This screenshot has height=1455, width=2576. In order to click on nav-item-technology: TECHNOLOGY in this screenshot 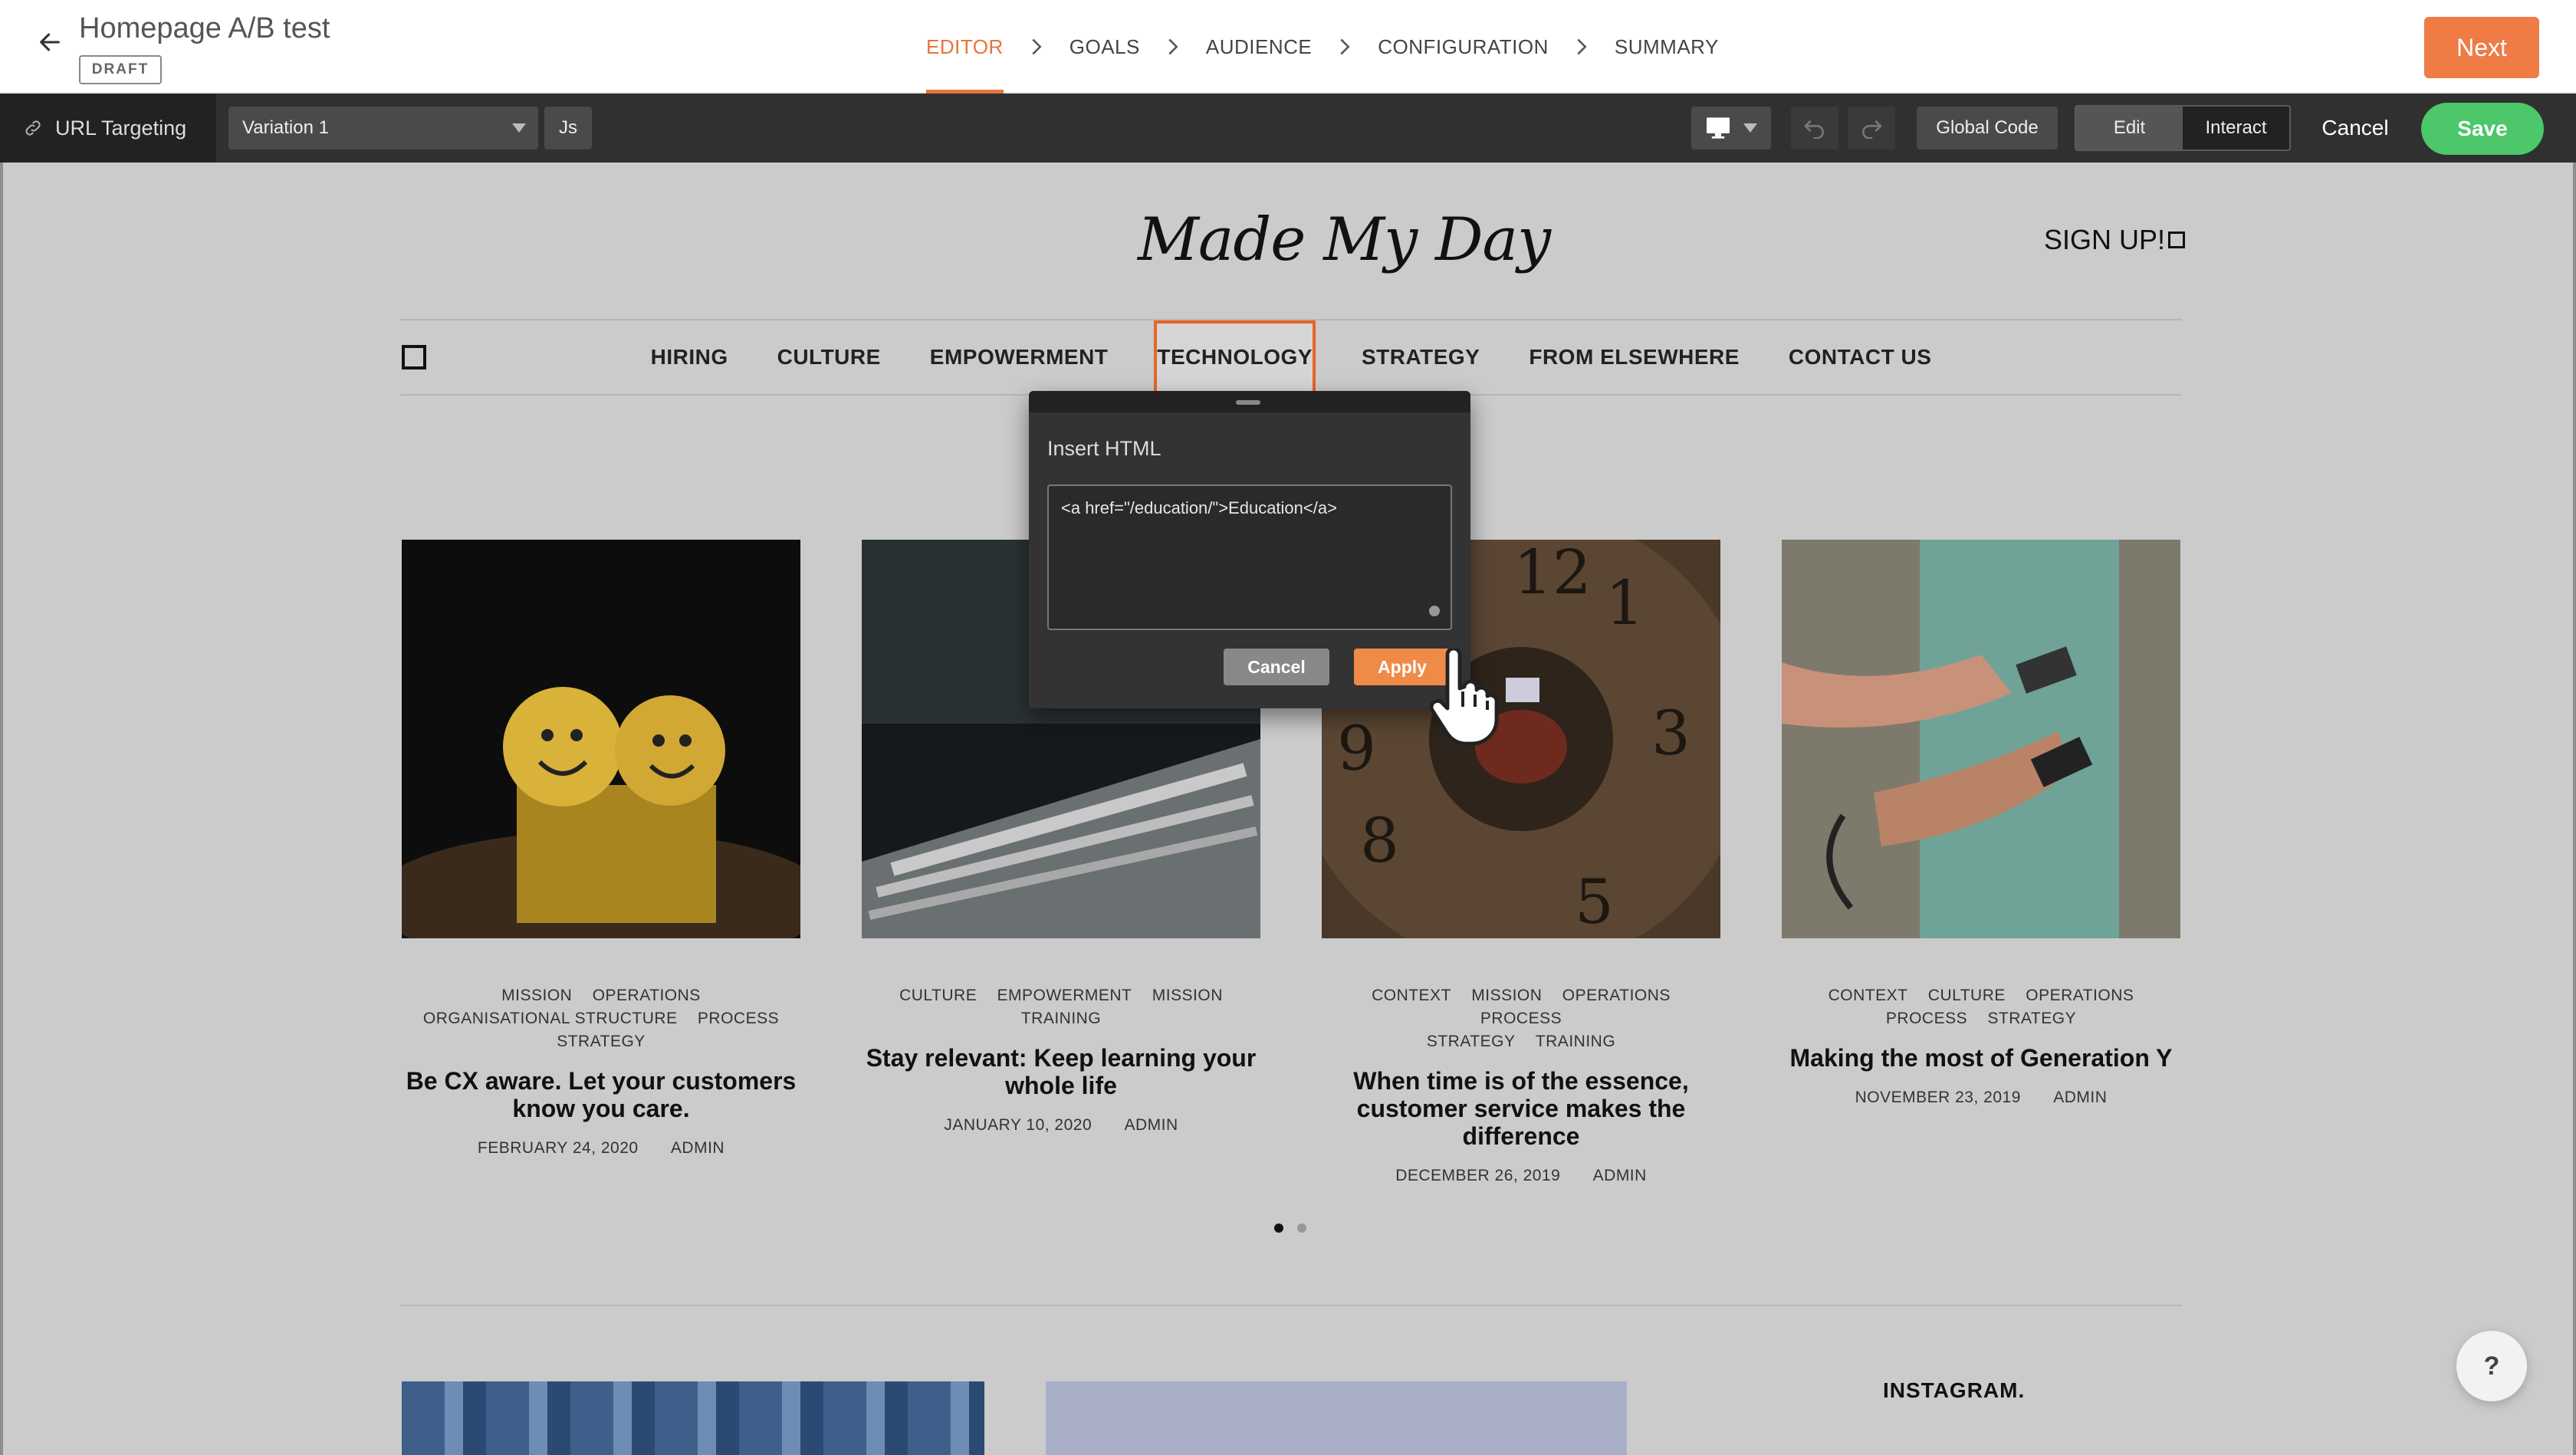, I will do `click(1235, 357)`.